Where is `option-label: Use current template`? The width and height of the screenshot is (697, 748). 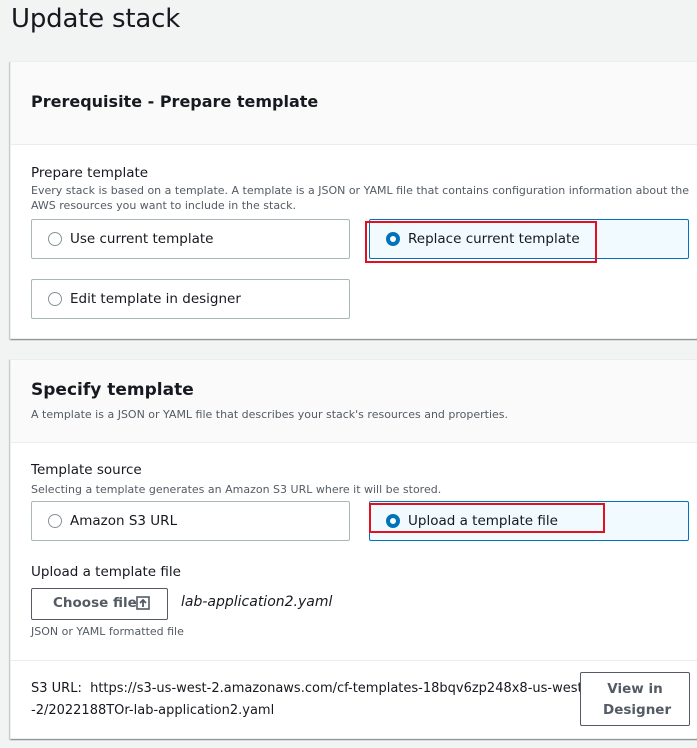 option-label: Use current template is located at coordinates (142, 239).